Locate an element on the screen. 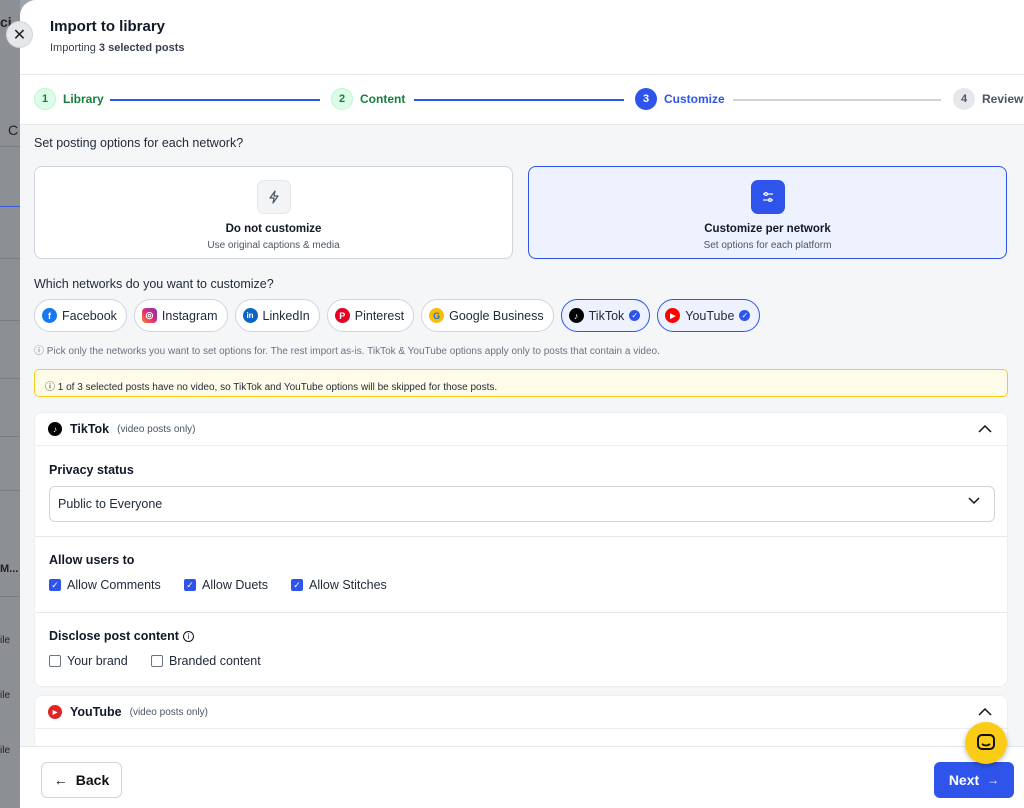 This screenshot has width=1024, height=808. arrow-right-icon: → is located at coordinates (993, 780).